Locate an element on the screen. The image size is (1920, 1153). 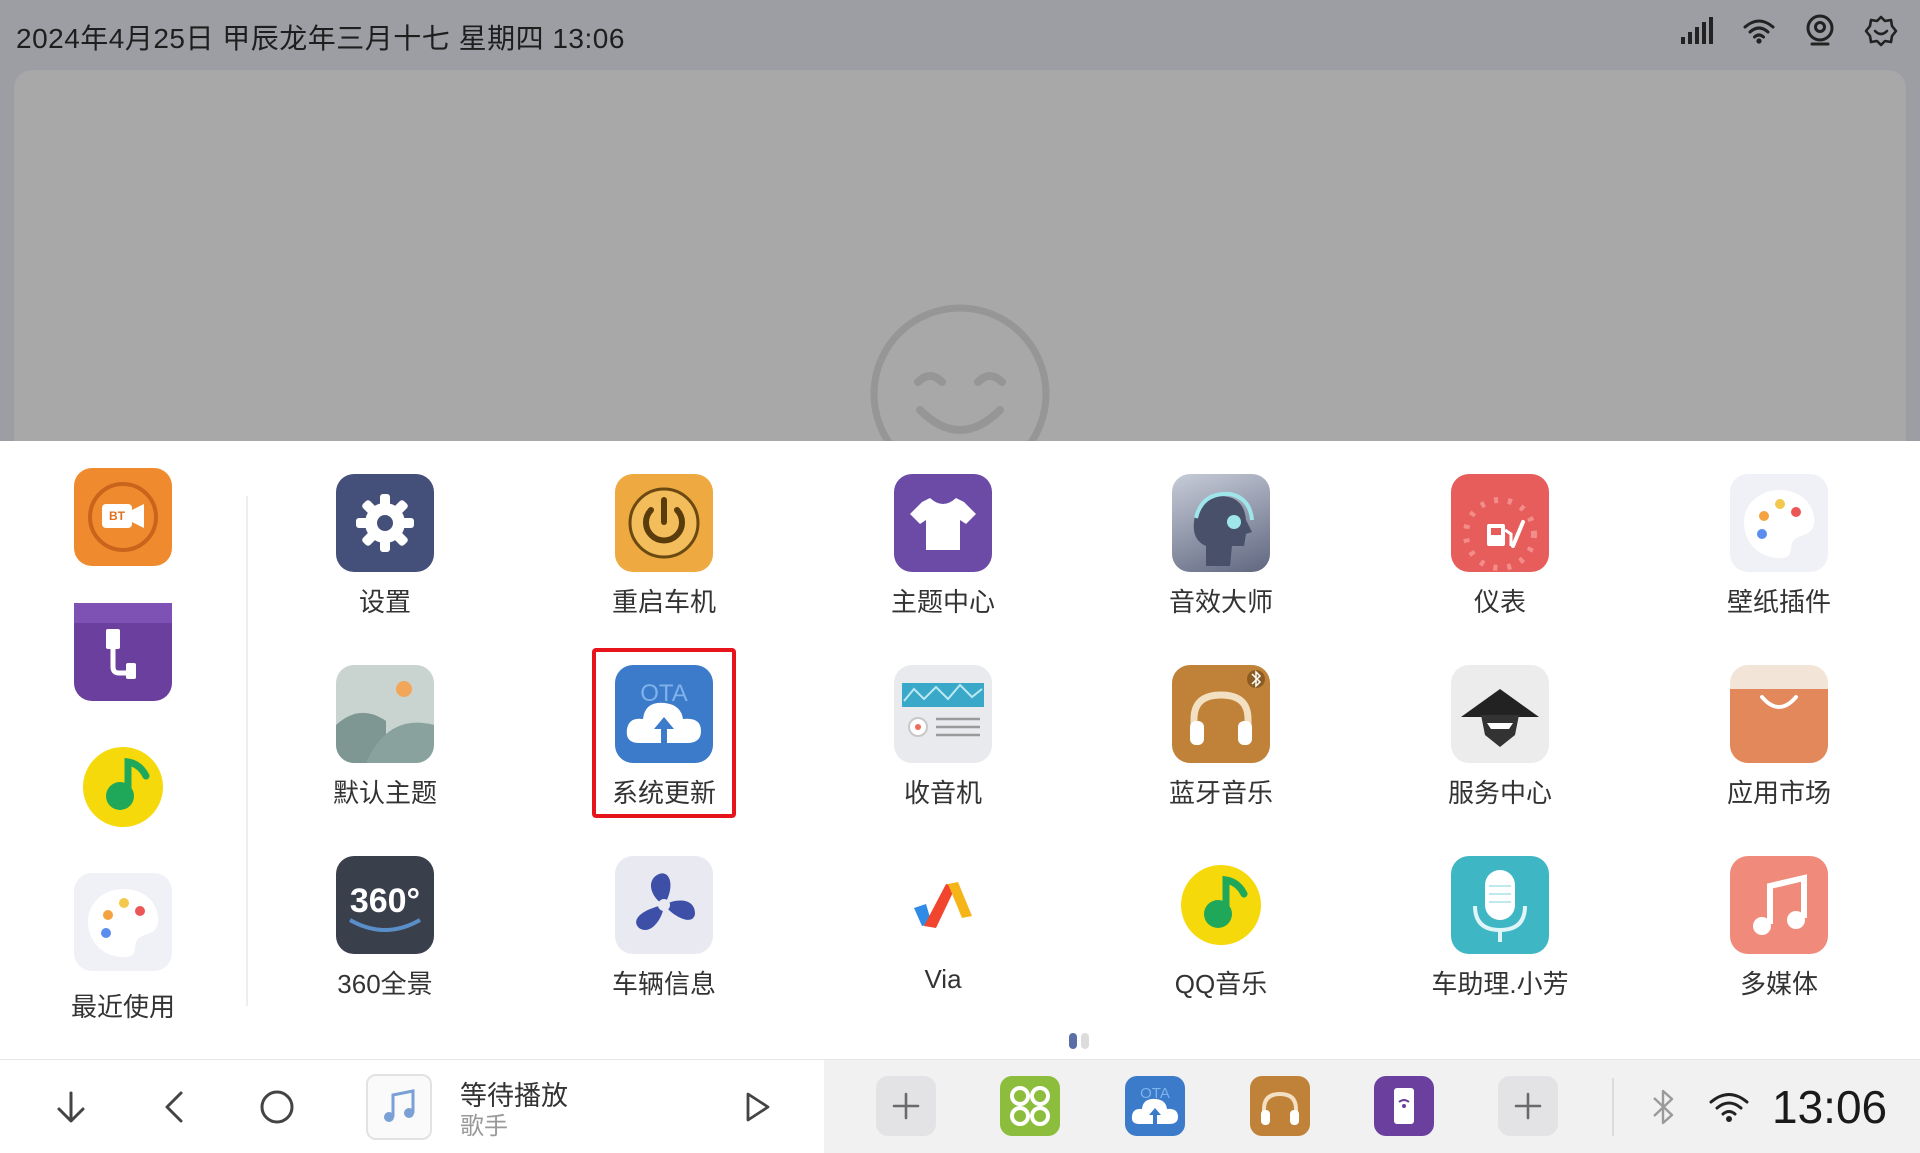
bt-camera-icon: BT is located at coordinates (123, 517).